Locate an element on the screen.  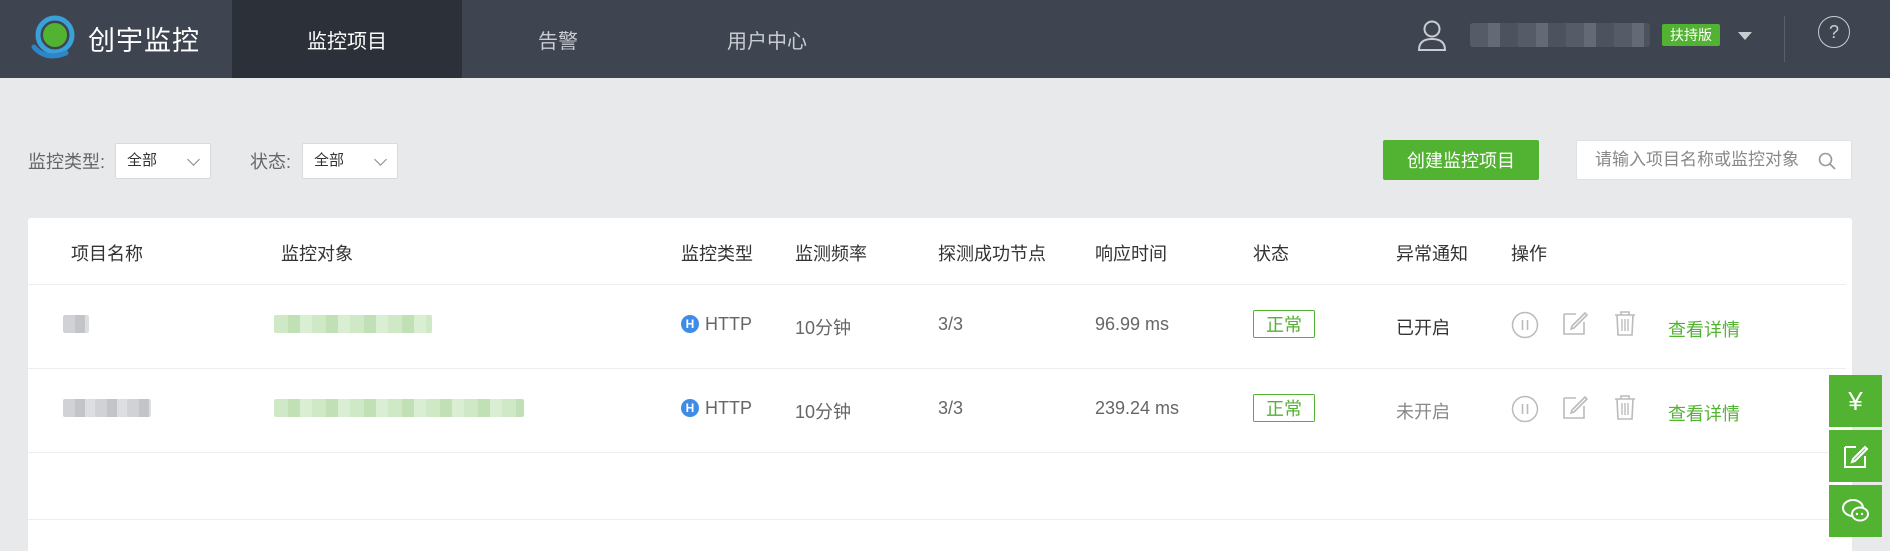
user-icon is located at coordinates (1432, 35).